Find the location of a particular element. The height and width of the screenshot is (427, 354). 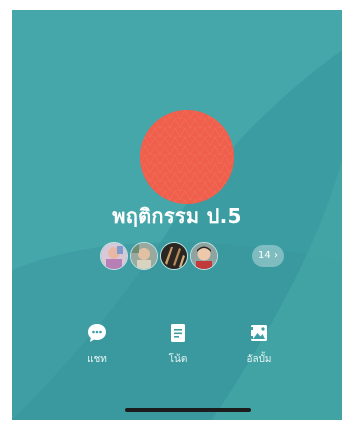

note-label: โน้ต is located at coordinates (178, 359).